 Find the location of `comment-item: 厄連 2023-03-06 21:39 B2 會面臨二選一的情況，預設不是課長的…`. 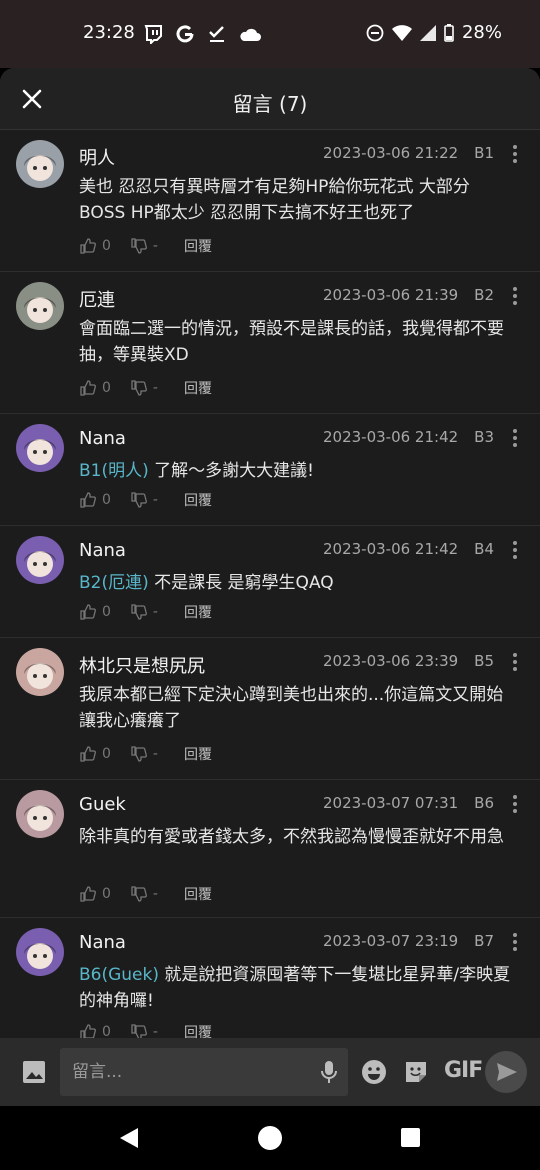

comment-item: 厄連 2023-03-06 21:39 B2 會面臨二選一的情況，預設不是課長的… is located at coordinates (270, 343).